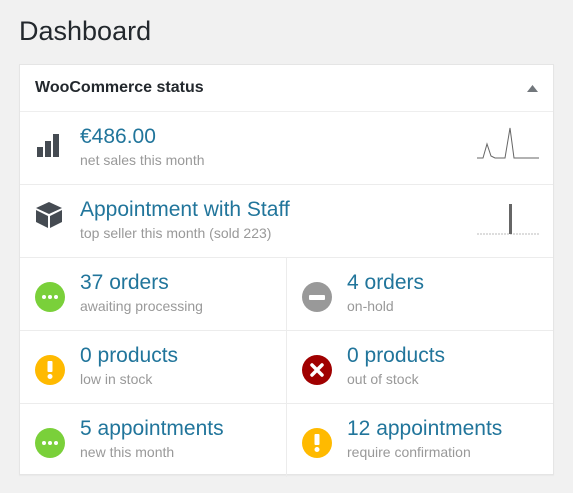  I want to click on net-sales-value: €486.00, so click(118, 136).